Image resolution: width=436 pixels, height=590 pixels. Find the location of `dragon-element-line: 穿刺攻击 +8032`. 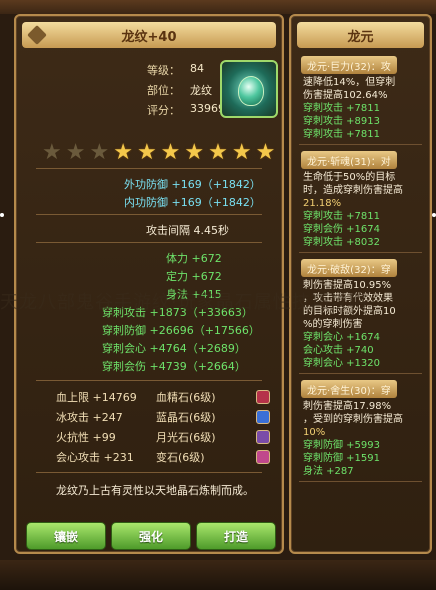

dragon-element-line: 穿刺攻击 +8032 is located at coordinates (342, 242).